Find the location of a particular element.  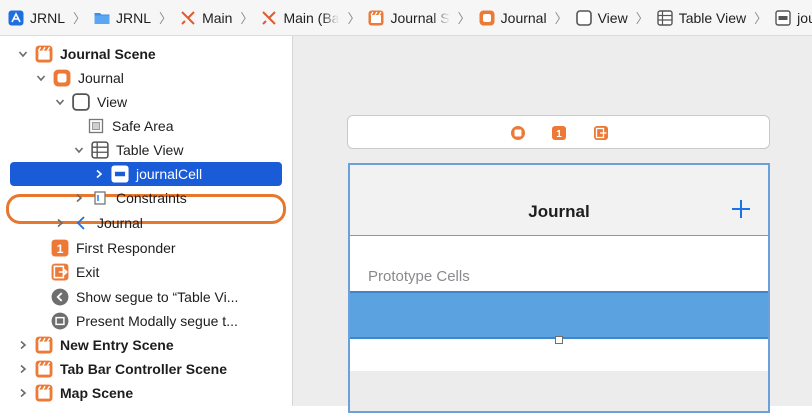

xcode-project-icon is located at coordinates (16, 18).